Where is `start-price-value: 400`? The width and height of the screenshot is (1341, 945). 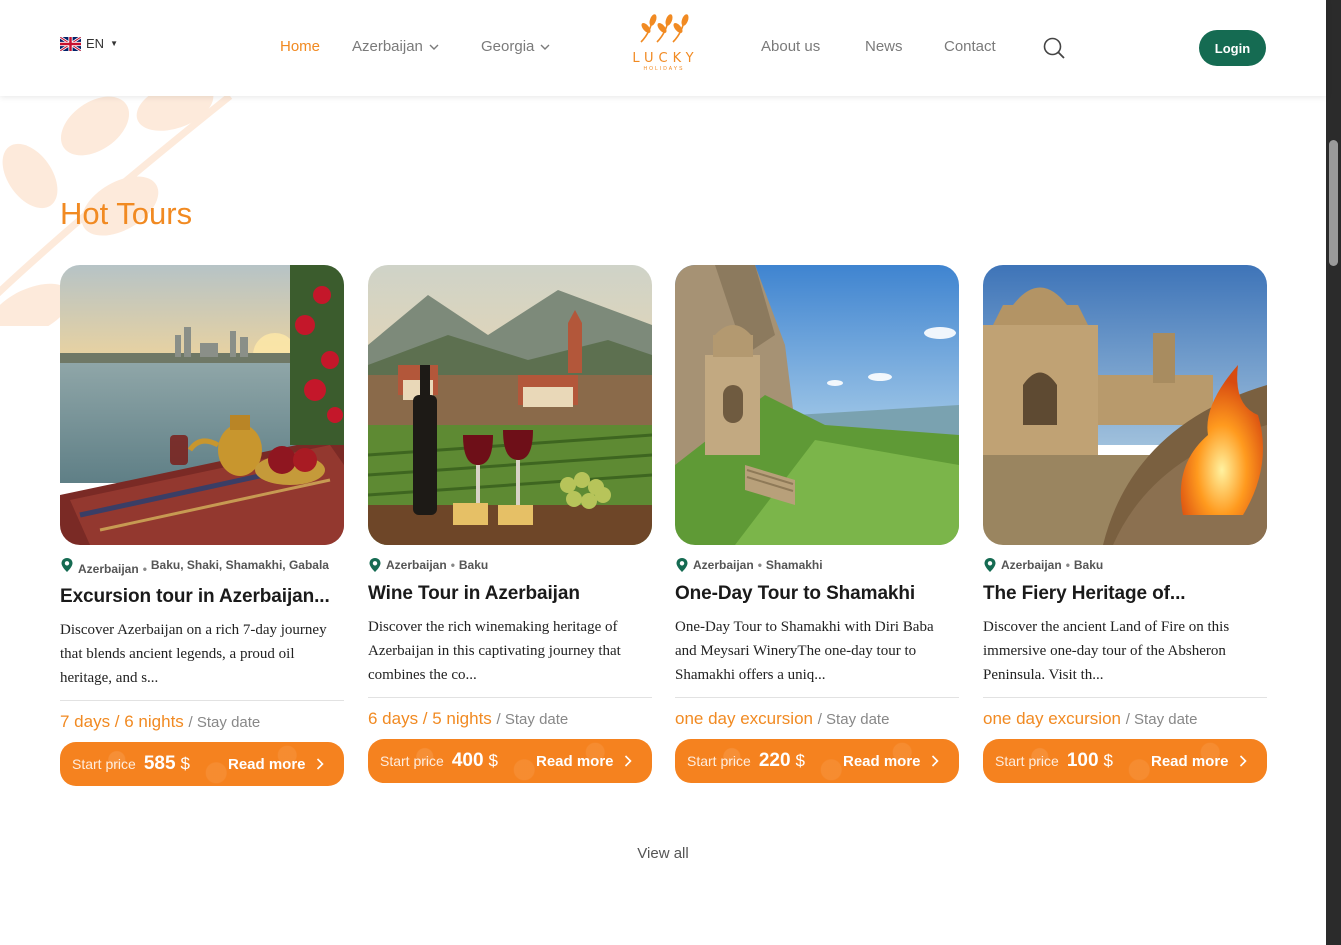
start-price-value: 400 is located at coordinates (467, 760).